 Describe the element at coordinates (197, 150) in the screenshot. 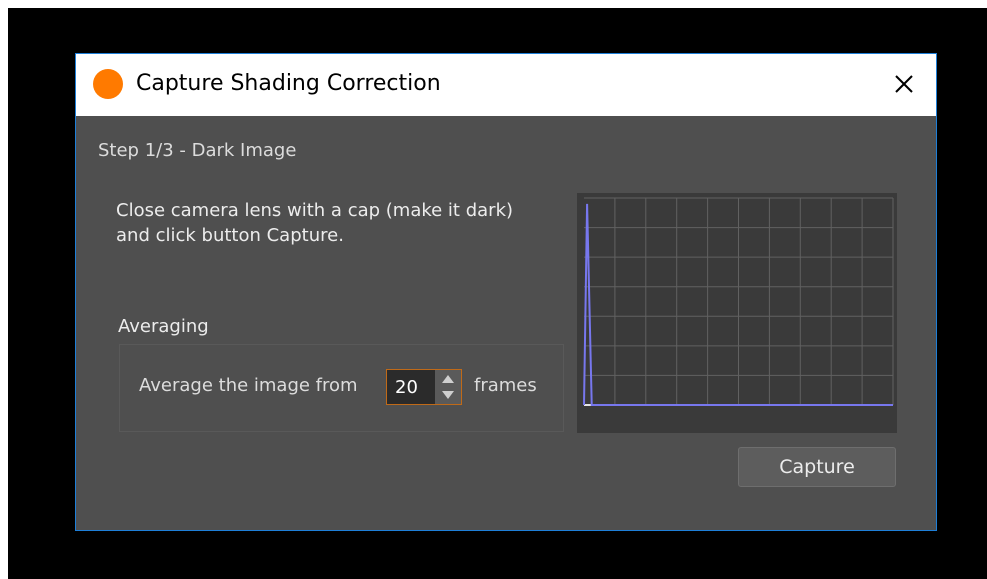

I see `step-label: Step 1/3 - Dark Image` at that location.